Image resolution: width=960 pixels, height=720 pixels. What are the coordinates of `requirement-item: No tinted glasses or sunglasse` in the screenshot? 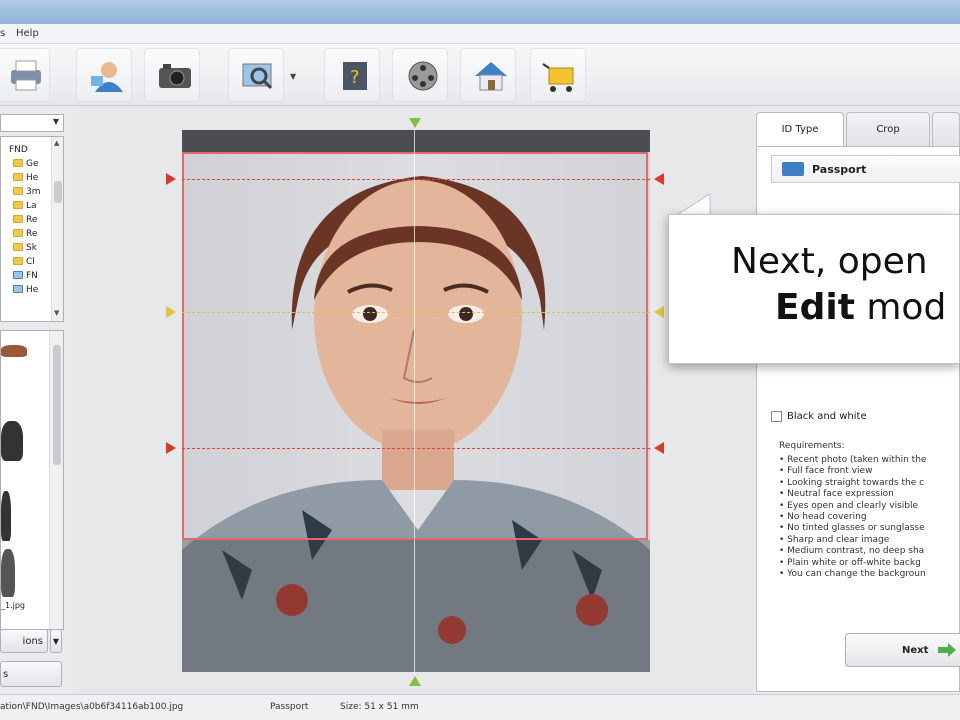 It's located at (852, 528).